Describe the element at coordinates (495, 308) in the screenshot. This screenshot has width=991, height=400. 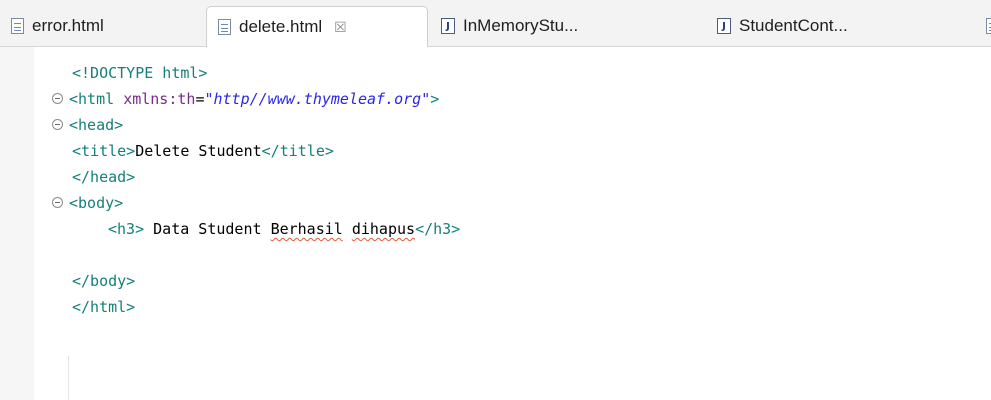
I see `code-line-10: </html>` at that location.